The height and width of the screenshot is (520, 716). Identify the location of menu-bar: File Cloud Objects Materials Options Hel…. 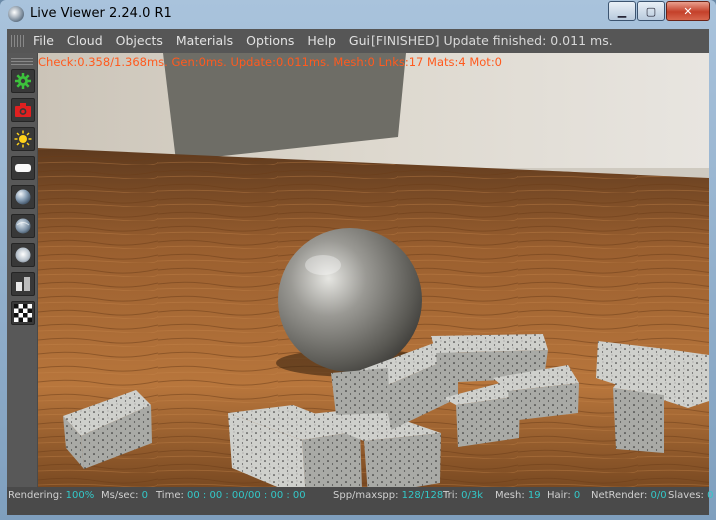
(358, 41).